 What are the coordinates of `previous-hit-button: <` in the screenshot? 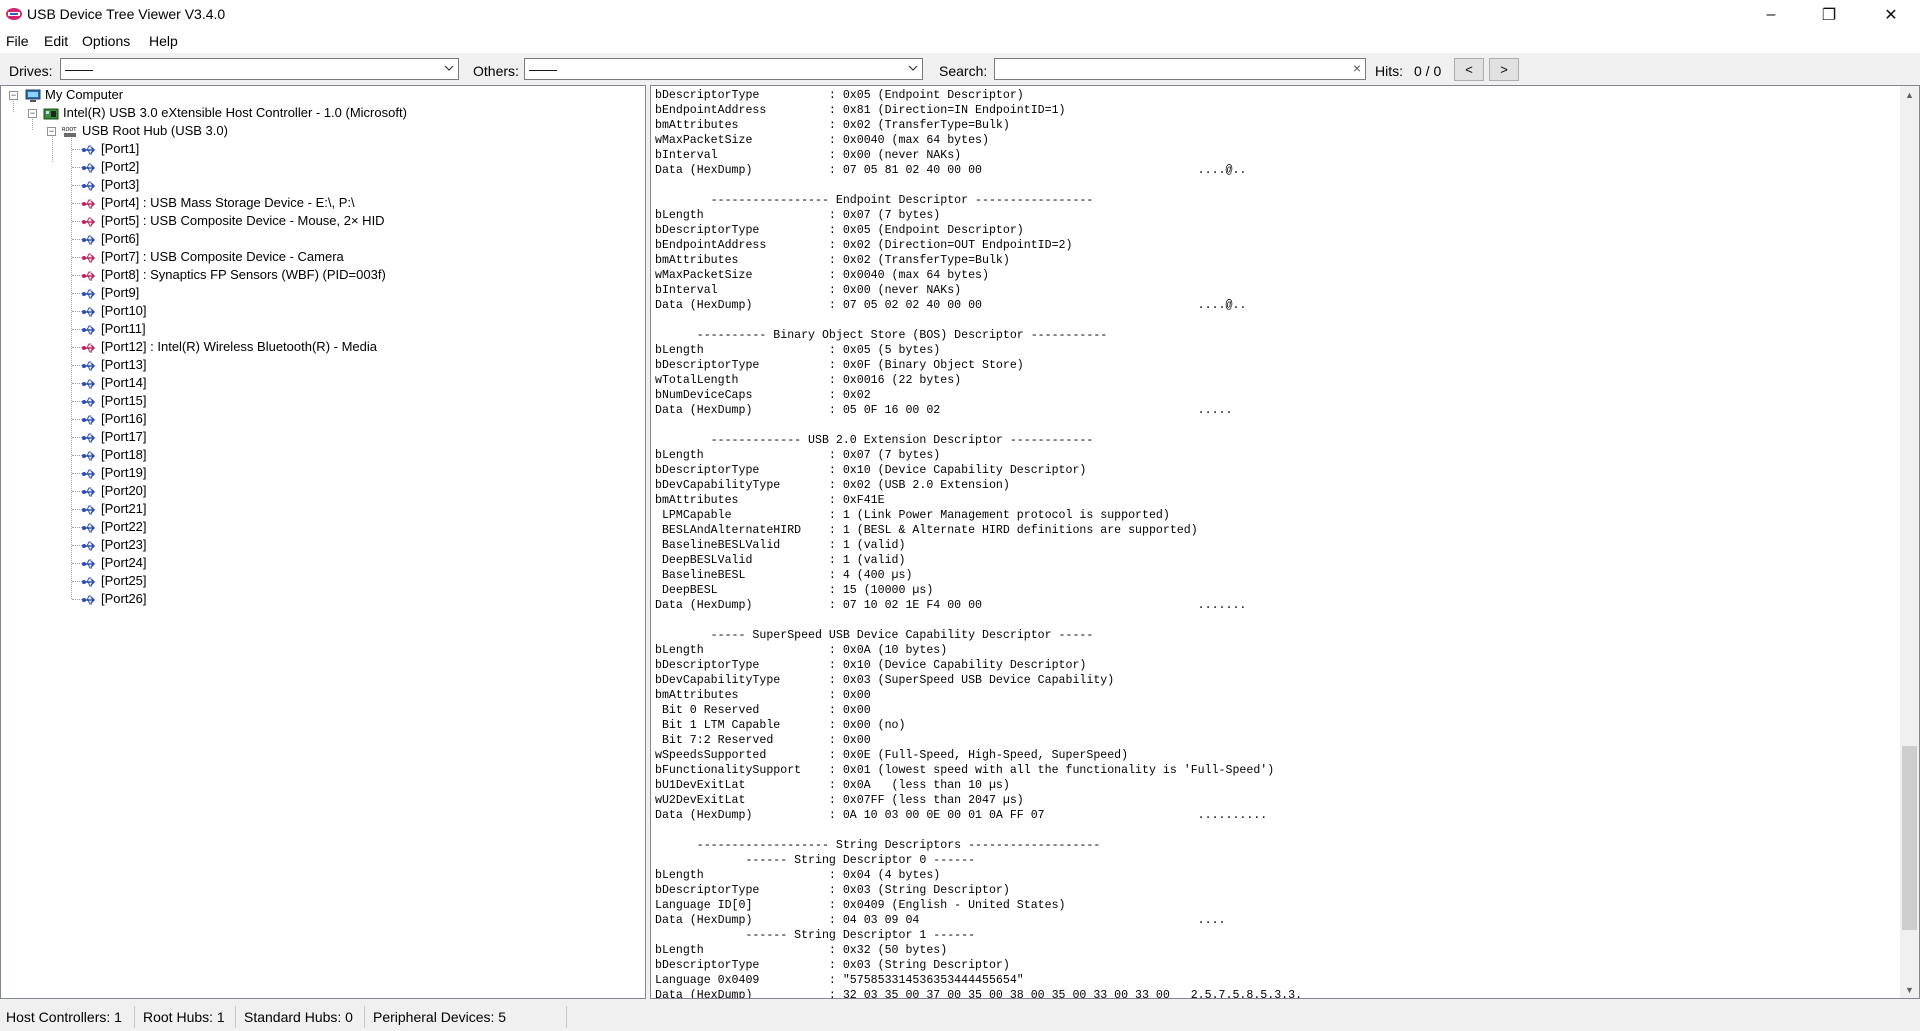 It's located at (1469, 69).